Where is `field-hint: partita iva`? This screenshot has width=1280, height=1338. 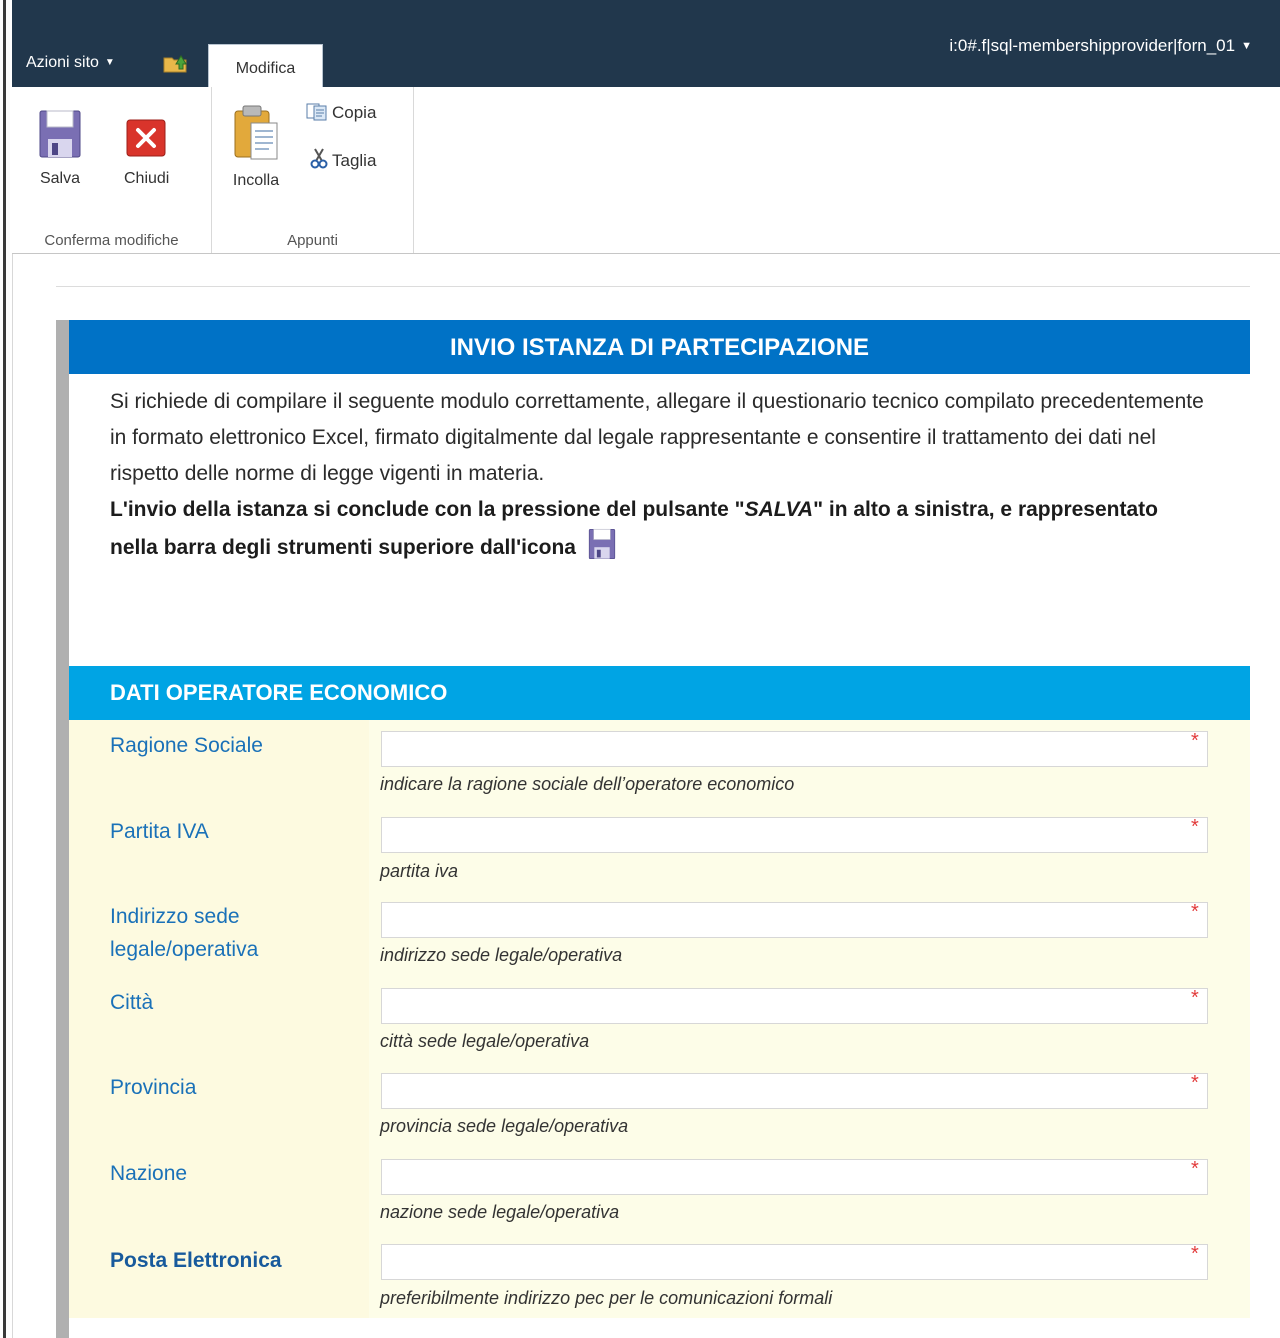
field-hint: partita iva is located at coordinates (419, 871).